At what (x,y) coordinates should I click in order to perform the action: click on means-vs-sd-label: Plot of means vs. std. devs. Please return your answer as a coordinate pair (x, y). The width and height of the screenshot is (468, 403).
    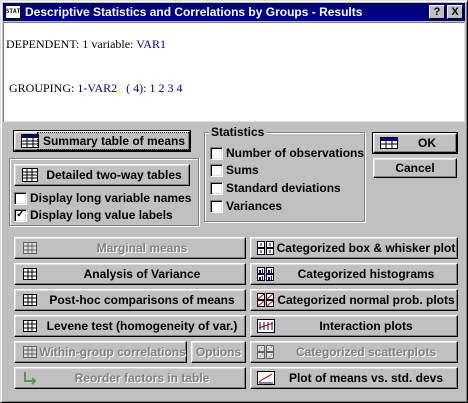
    Looking at the image, I should click on (366, 378).